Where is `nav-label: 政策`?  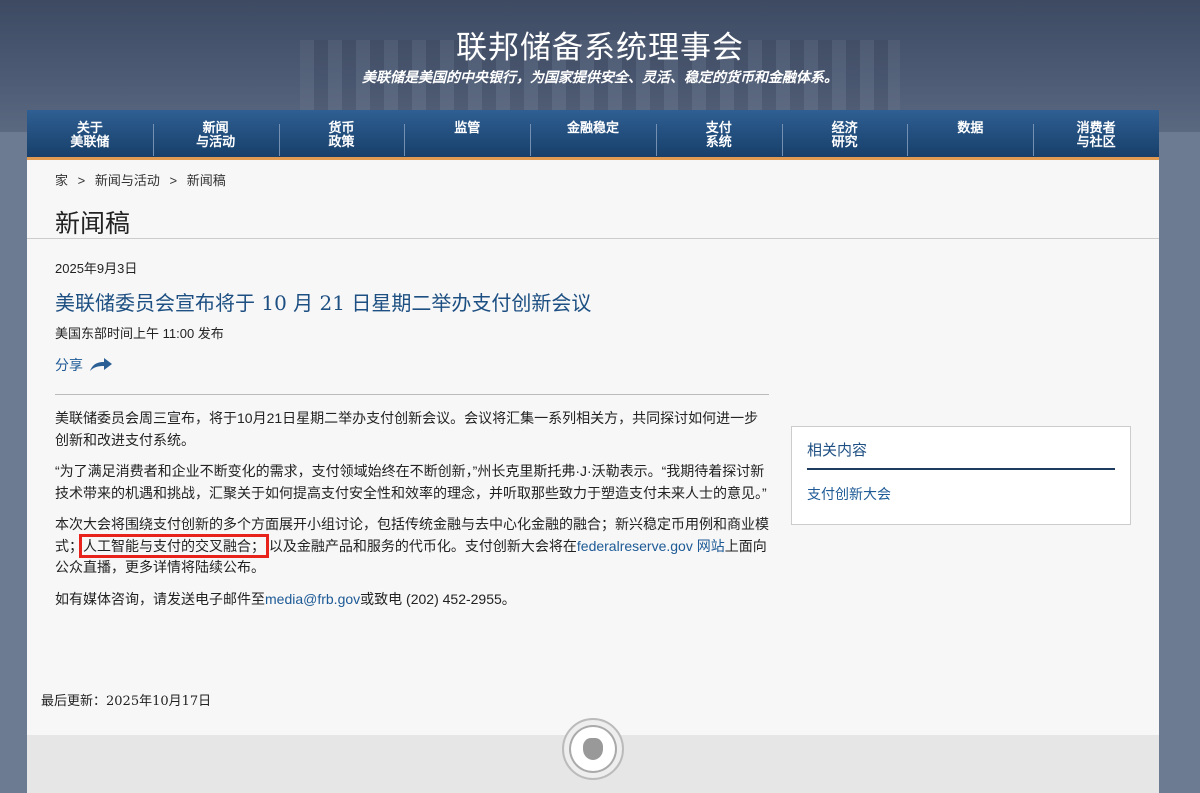
nav-label: 政策 is located at coordinates (341, 141).